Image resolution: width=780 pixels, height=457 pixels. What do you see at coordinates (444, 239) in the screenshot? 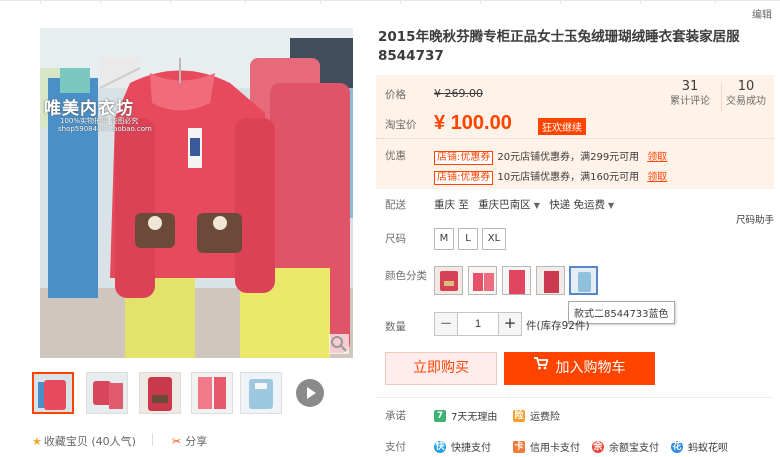
I see `size-option-m: M` at bounding box center [444, 239].